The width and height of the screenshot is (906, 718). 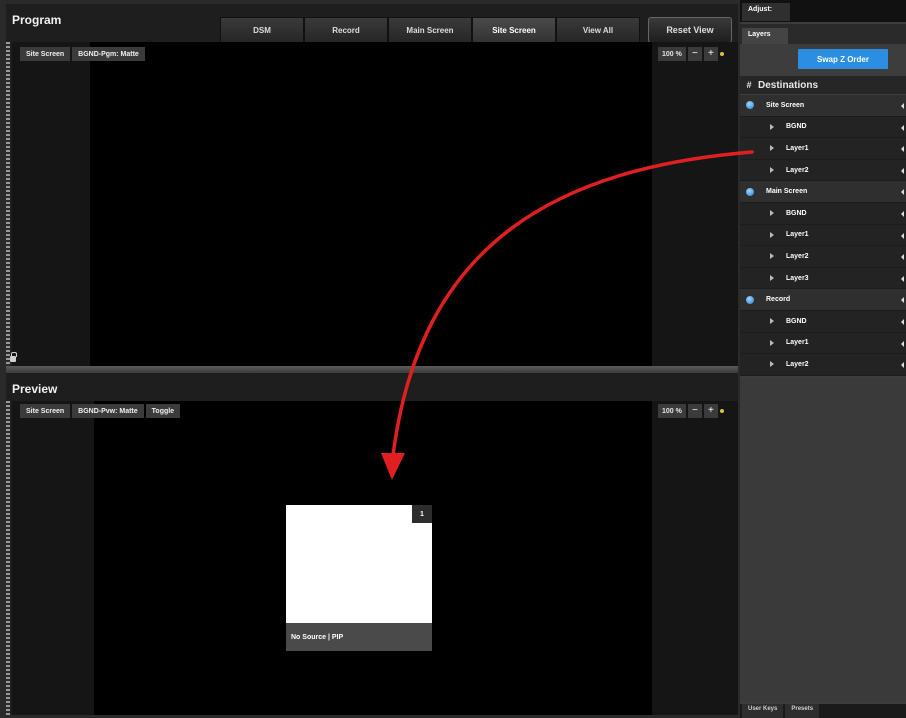 I want to click on zoom-in-button: +, so click(x=710, y=54).